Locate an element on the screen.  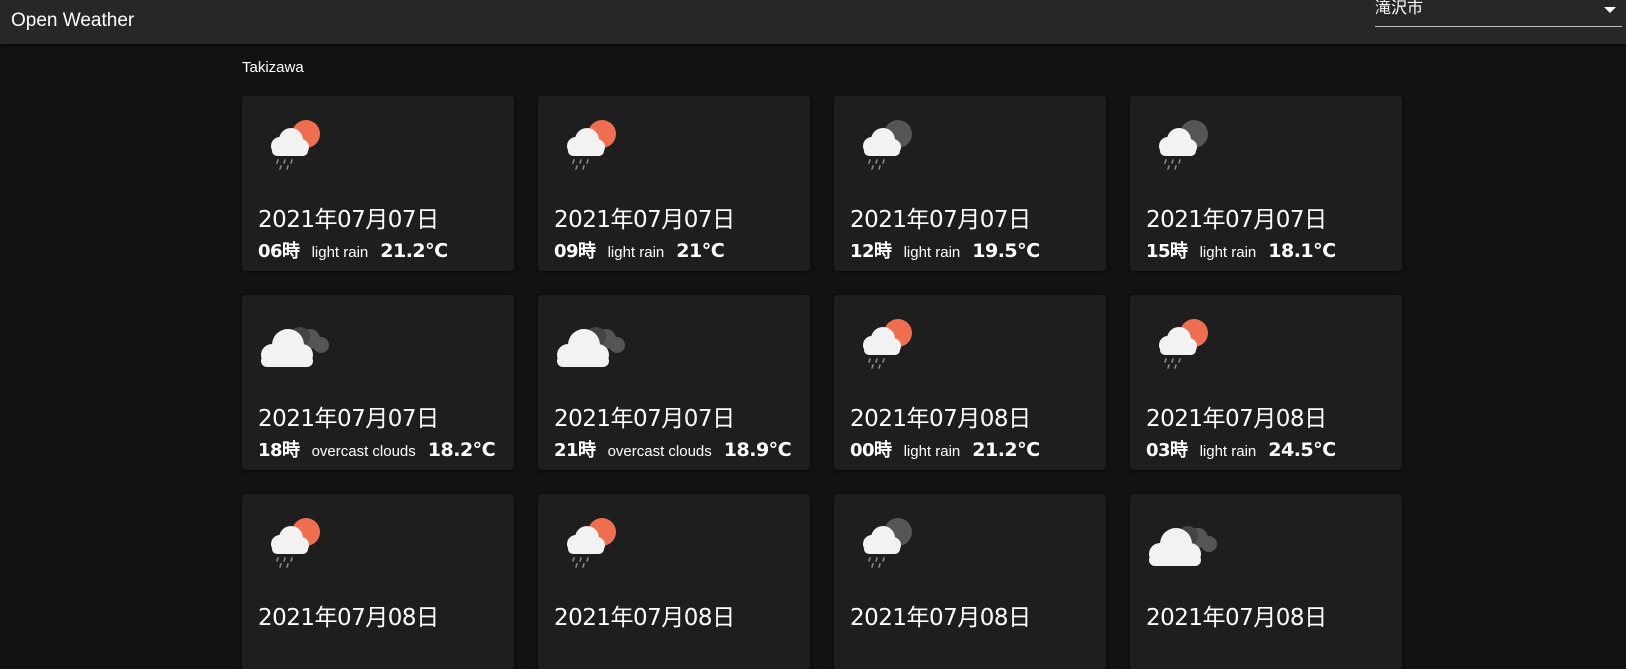
forecast-temperature: 18.2℃ is located at coordinates (461, 450).